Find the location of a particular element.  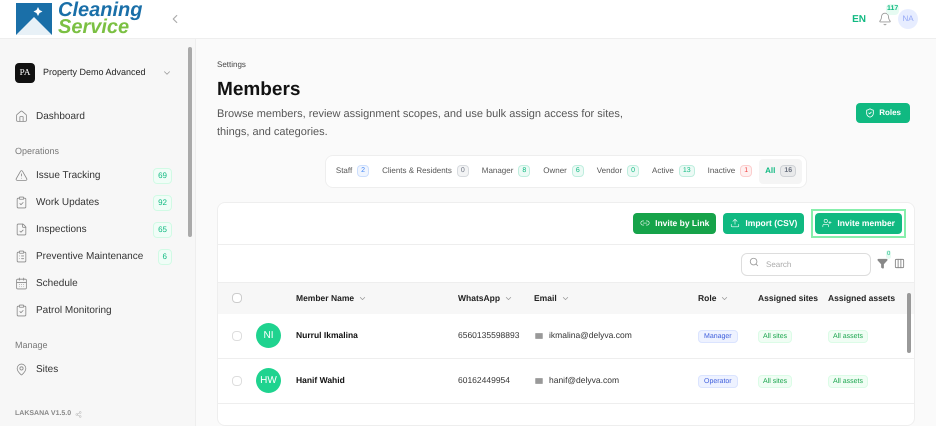

nav-item: Preventive Maintenance 6 is located at coordinates (97, 256).